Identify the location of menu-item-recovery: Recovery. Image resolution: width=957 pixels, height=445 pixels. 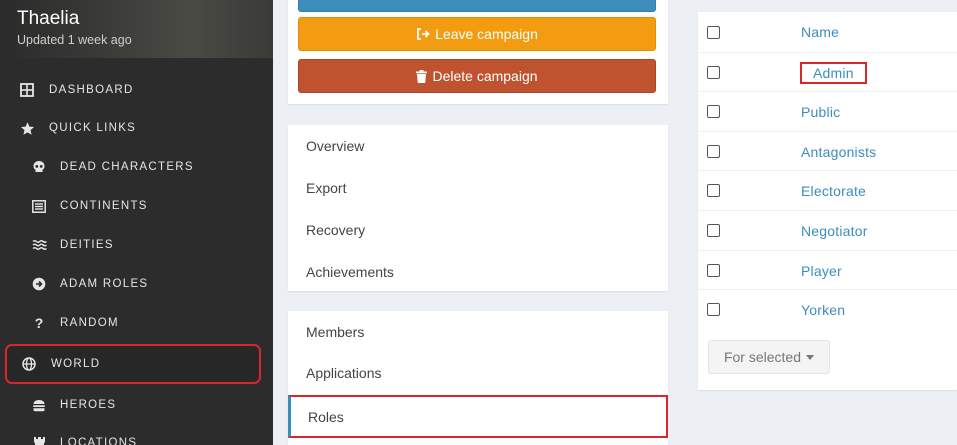
(478, 230).